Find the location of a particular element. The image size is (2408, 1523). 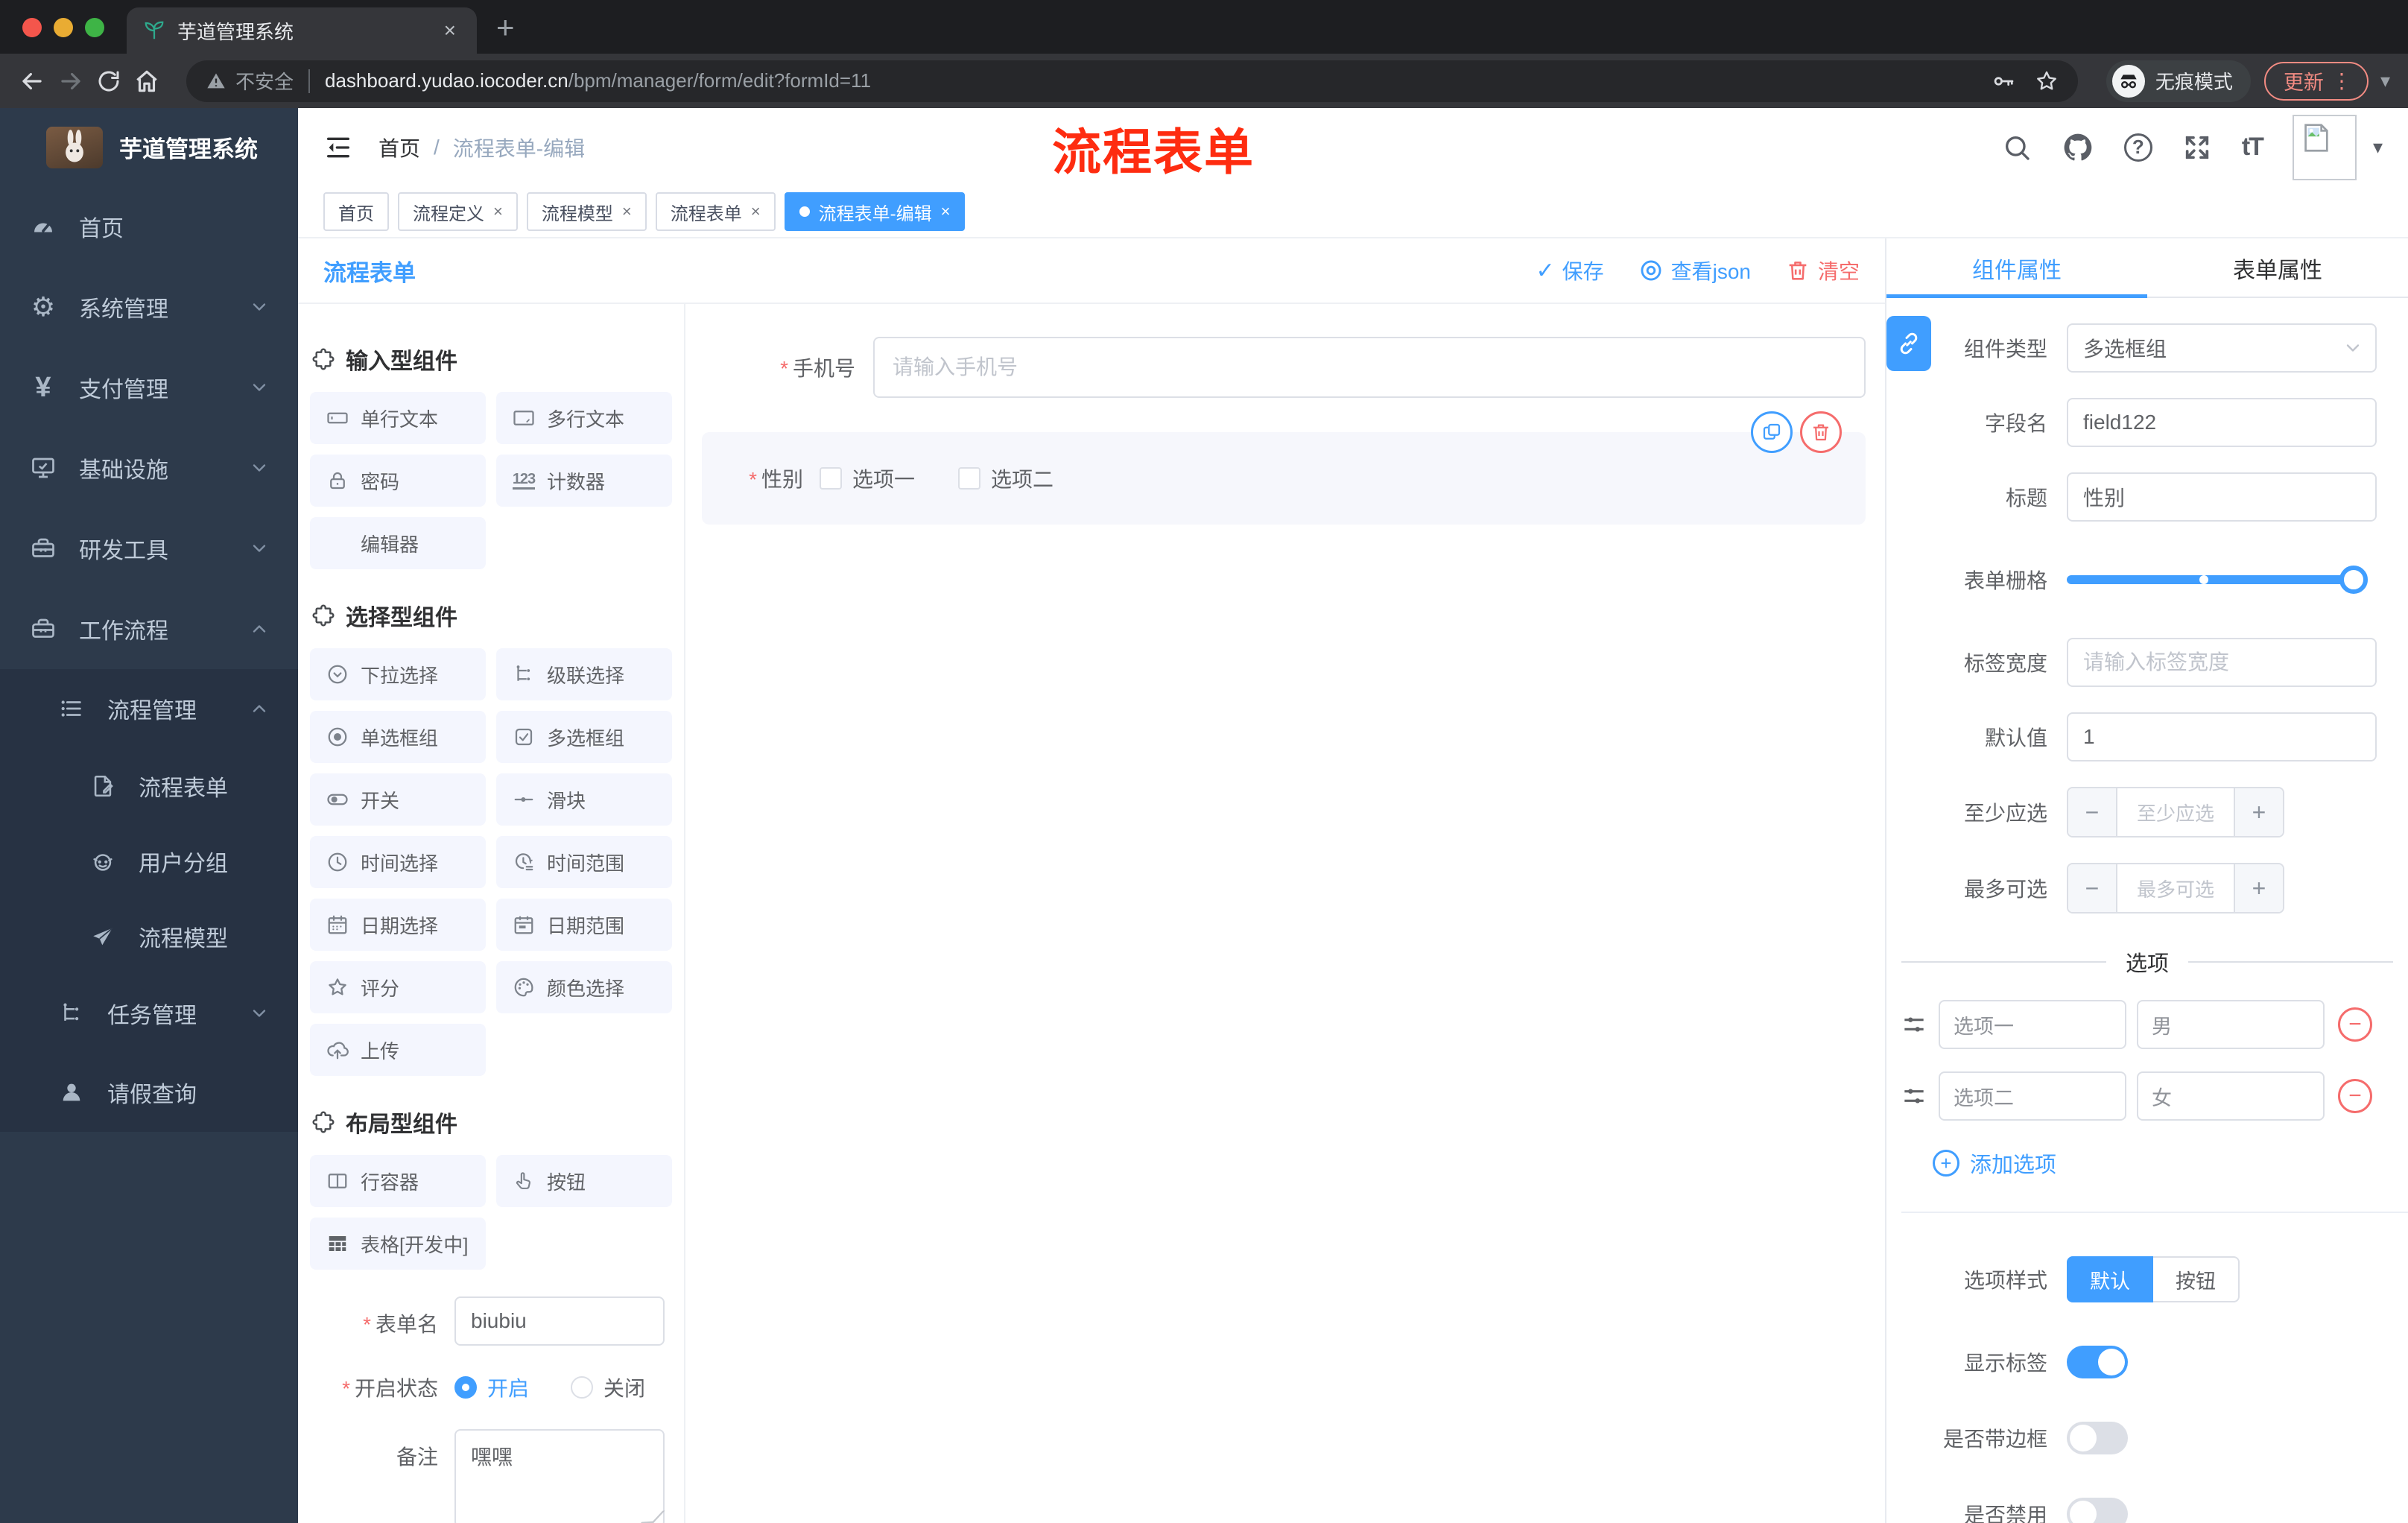

new-tab-button: + is located at coordinates (505, 28).